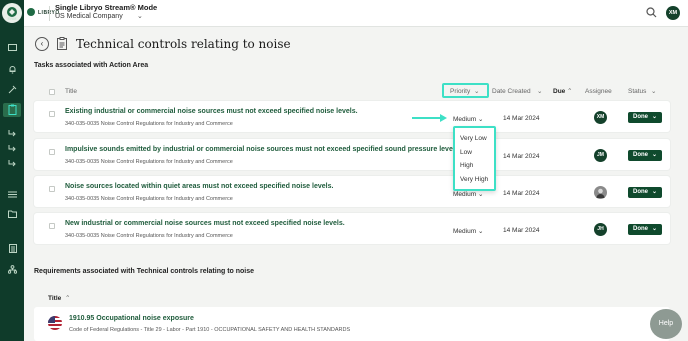  What do you see at coordinates (600, 155) in the screenshot?
I see `assignee-avatar: JM` at bounding box center [600, 155].